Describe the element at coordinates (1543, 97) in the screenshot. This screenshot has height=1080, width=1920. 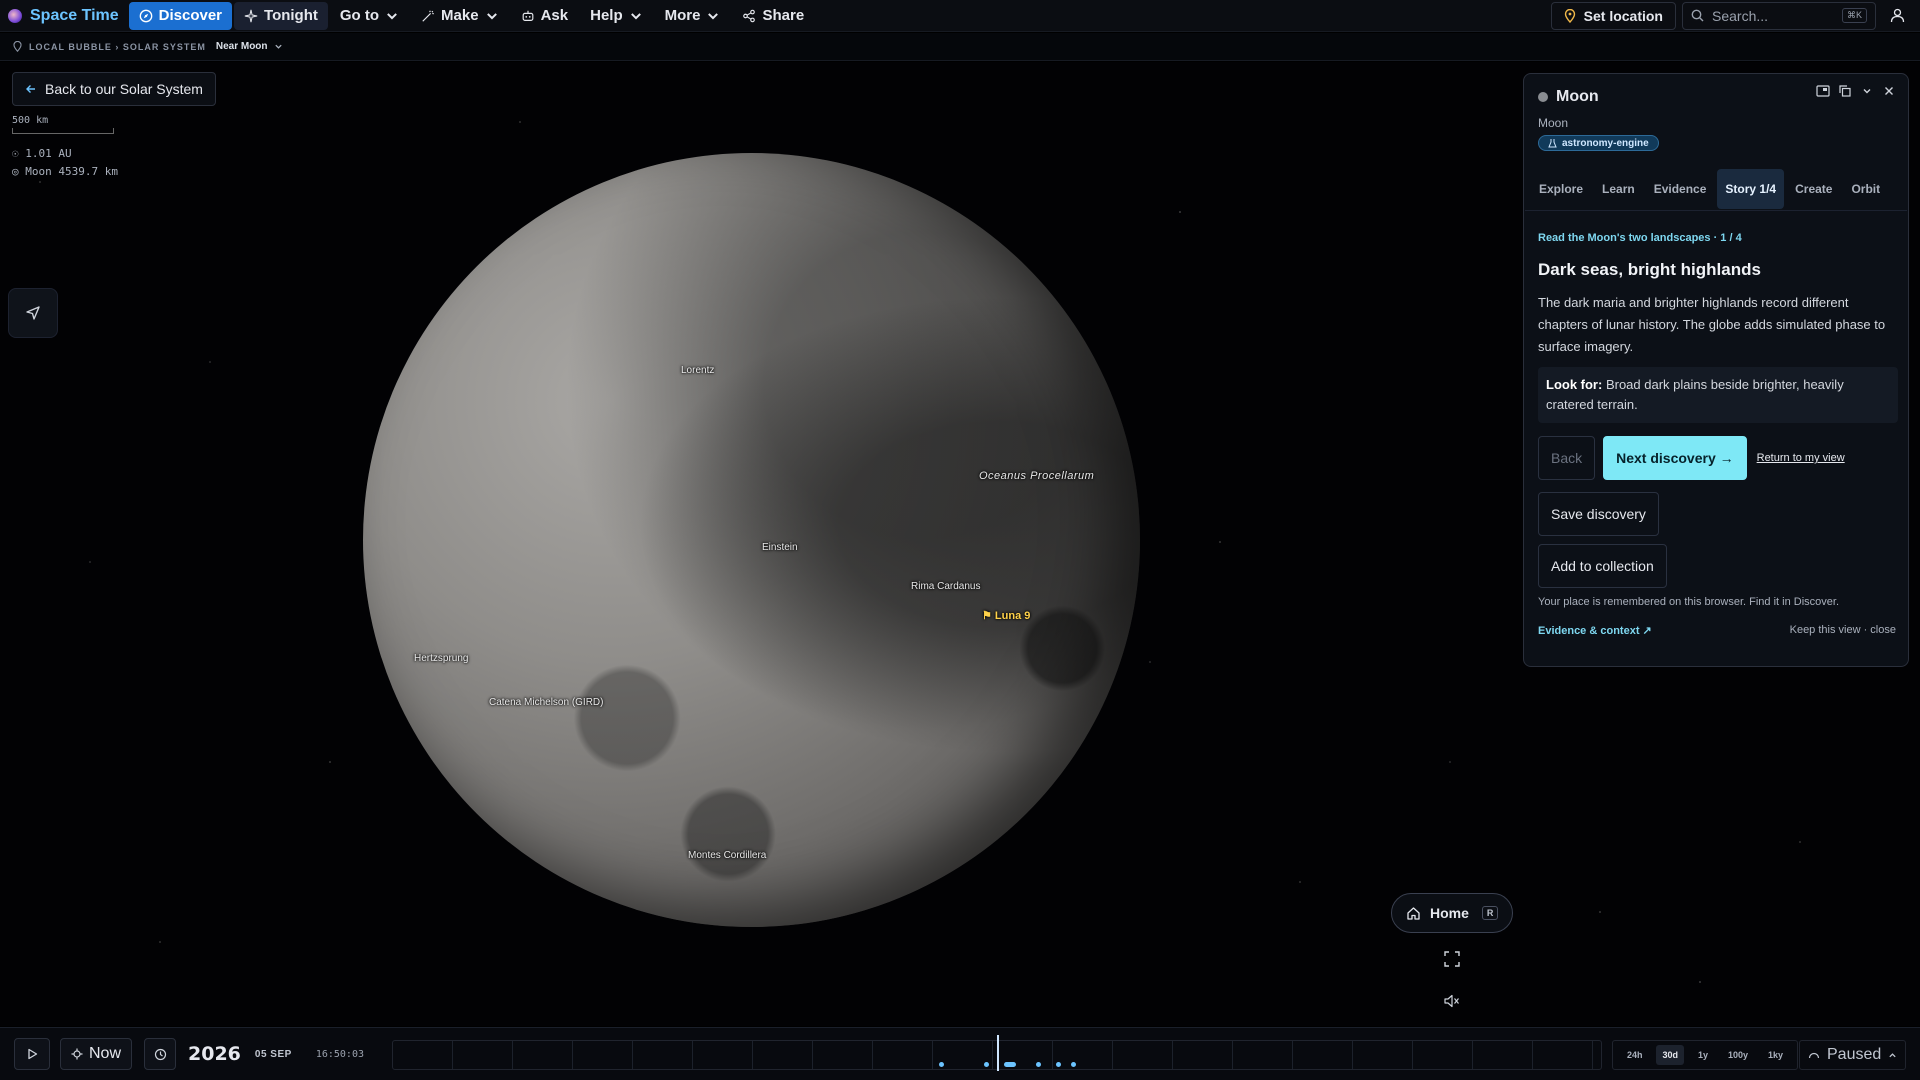
I see `object-color-dot` at that location.